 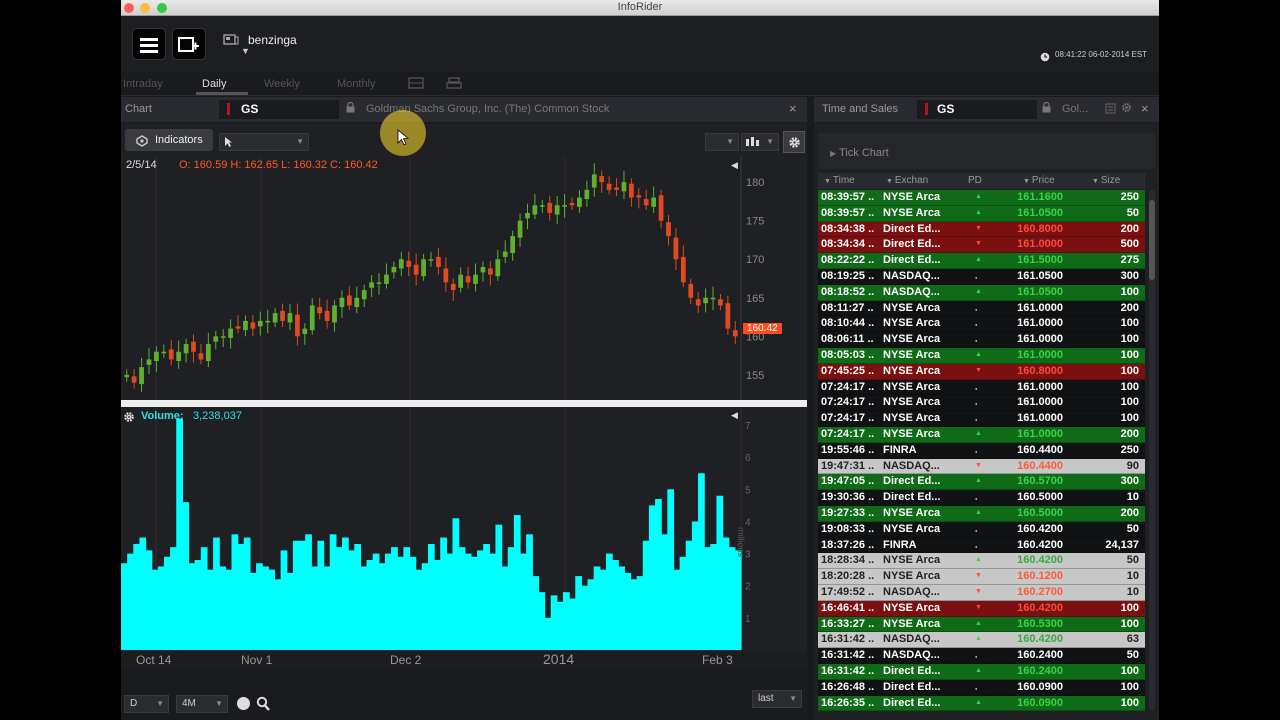 I want to click on price-mode-select: last ▼, so click(x=777, y=699).